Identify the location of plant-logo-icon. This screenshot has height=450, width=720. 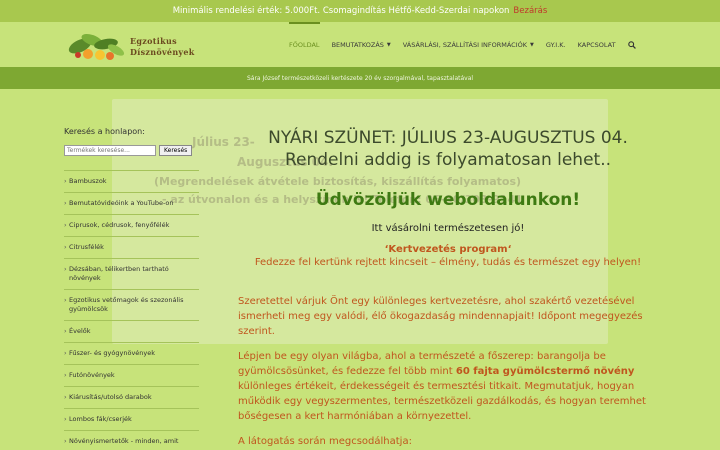
(96, 46).